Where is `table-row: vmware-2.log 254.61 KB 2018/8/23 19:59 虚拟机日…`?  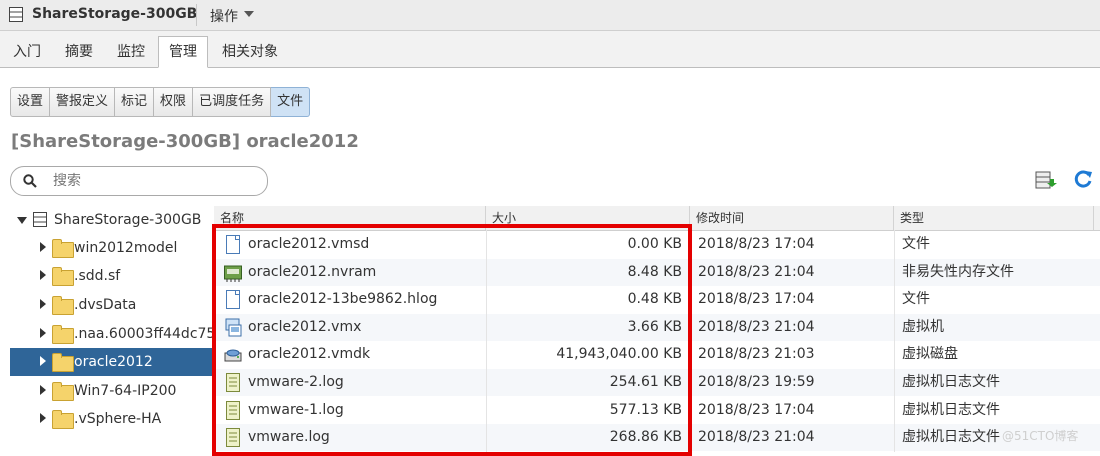
table-row: vmware-2.log 254.61 KB 2018/8/23 19:59 虚拟机日… is located at coordinates (657, 382).